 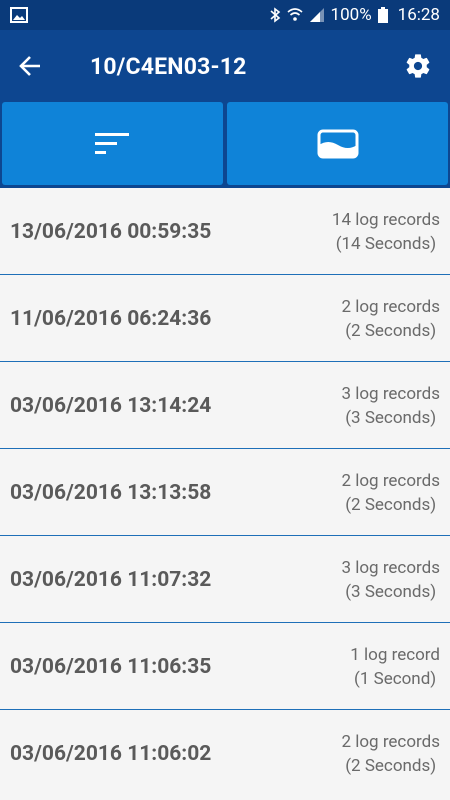 What do you see at coordinates (385, 219) in the screenshot?
I see `log-count: 14 log records` at bounding box center [385, 219].